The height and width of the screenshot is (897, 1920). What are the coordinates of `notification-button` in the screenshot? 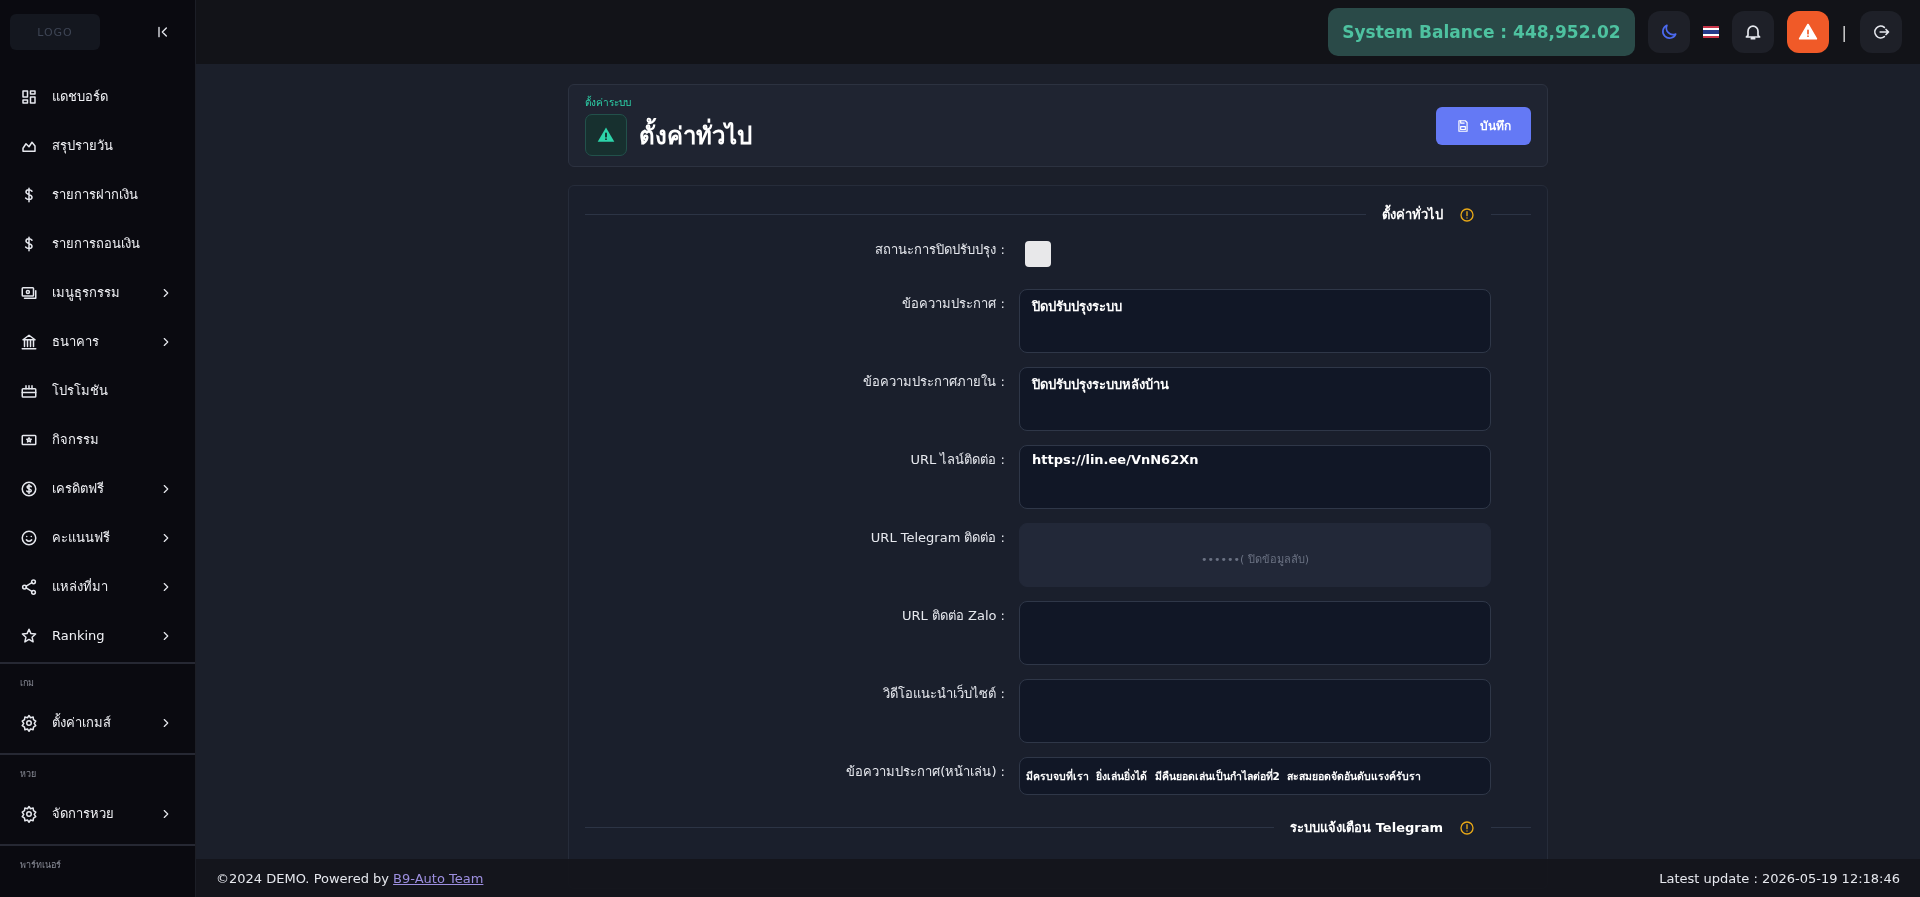 It's located at (1752, 32).